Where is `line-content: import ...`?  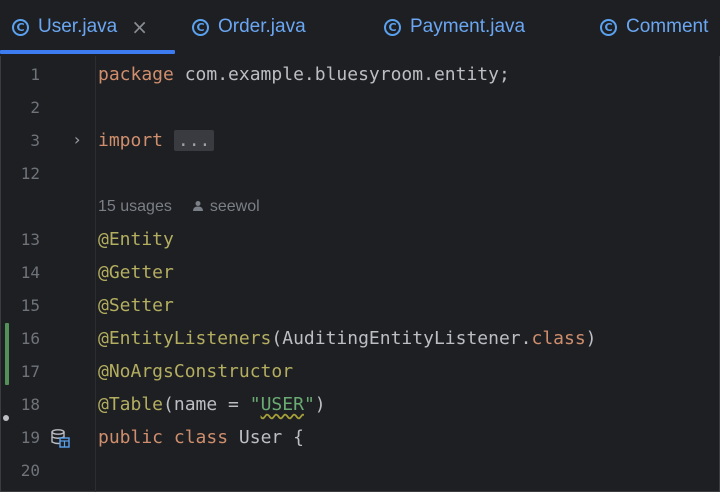 line-content: import ... is located at coordinates (156, 140).